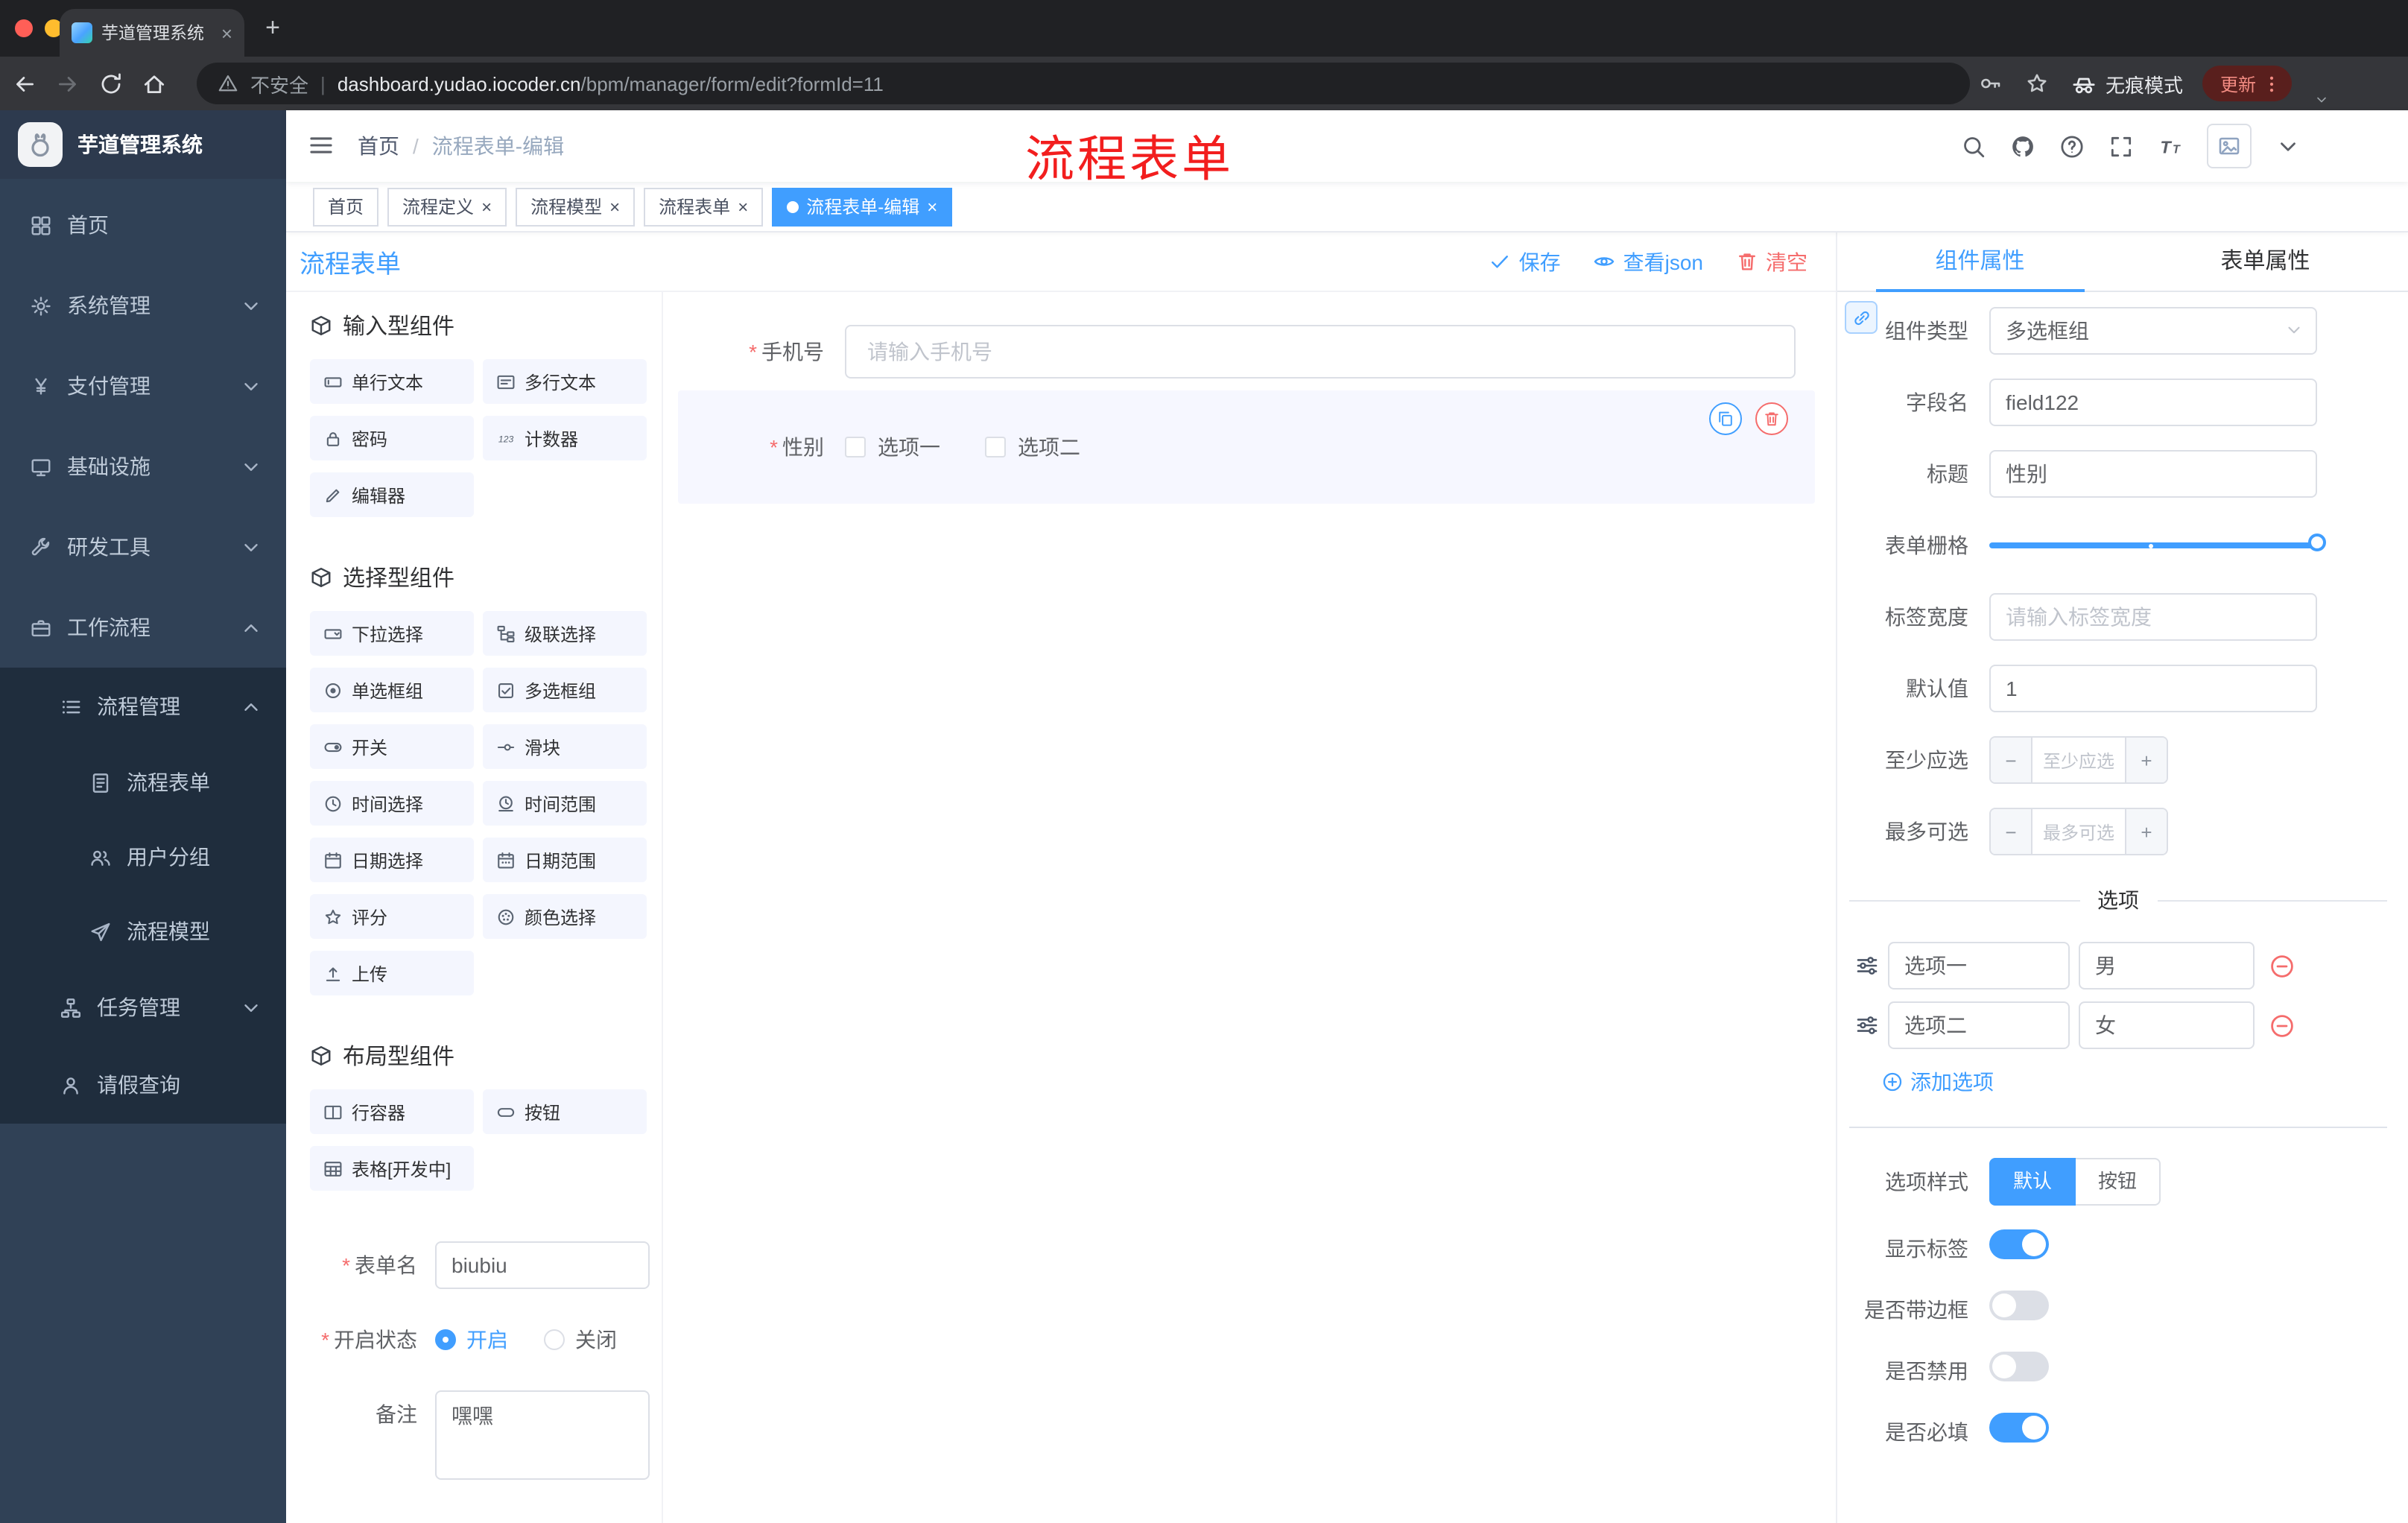 The image size is (2408, 1523). I want to click on status-on-radio: 开启, so click(471, 1340).